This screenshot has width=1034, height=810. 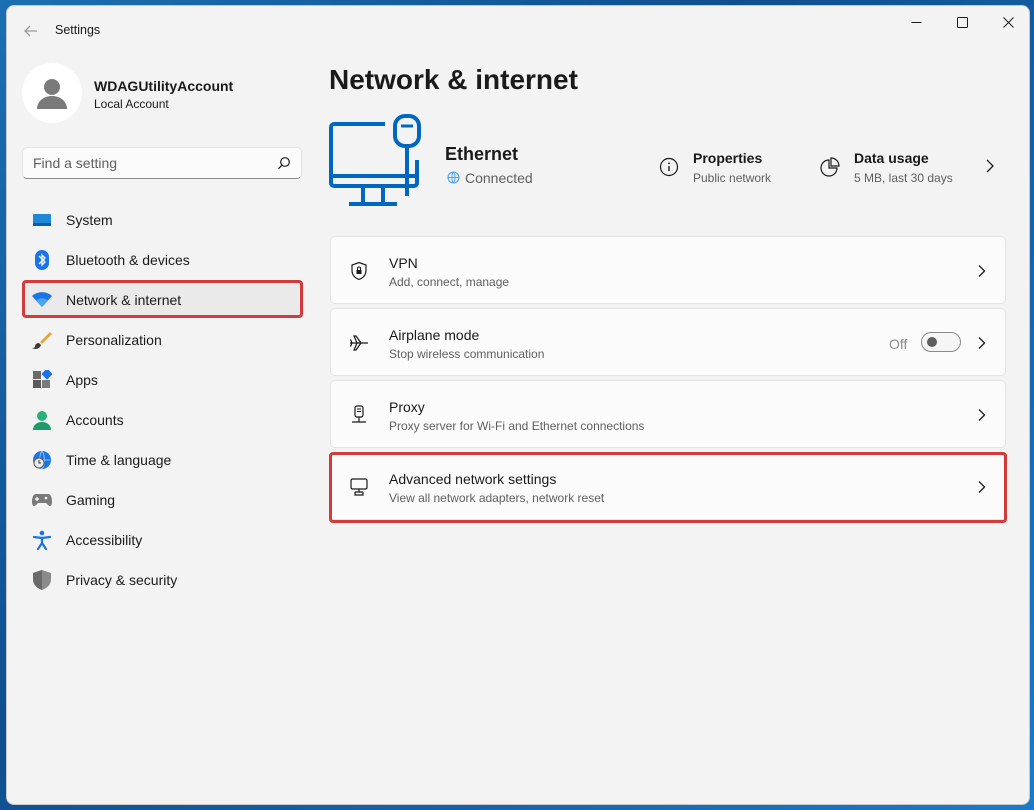 I want to click on card-title: VPN, so click(x=403, y=263).